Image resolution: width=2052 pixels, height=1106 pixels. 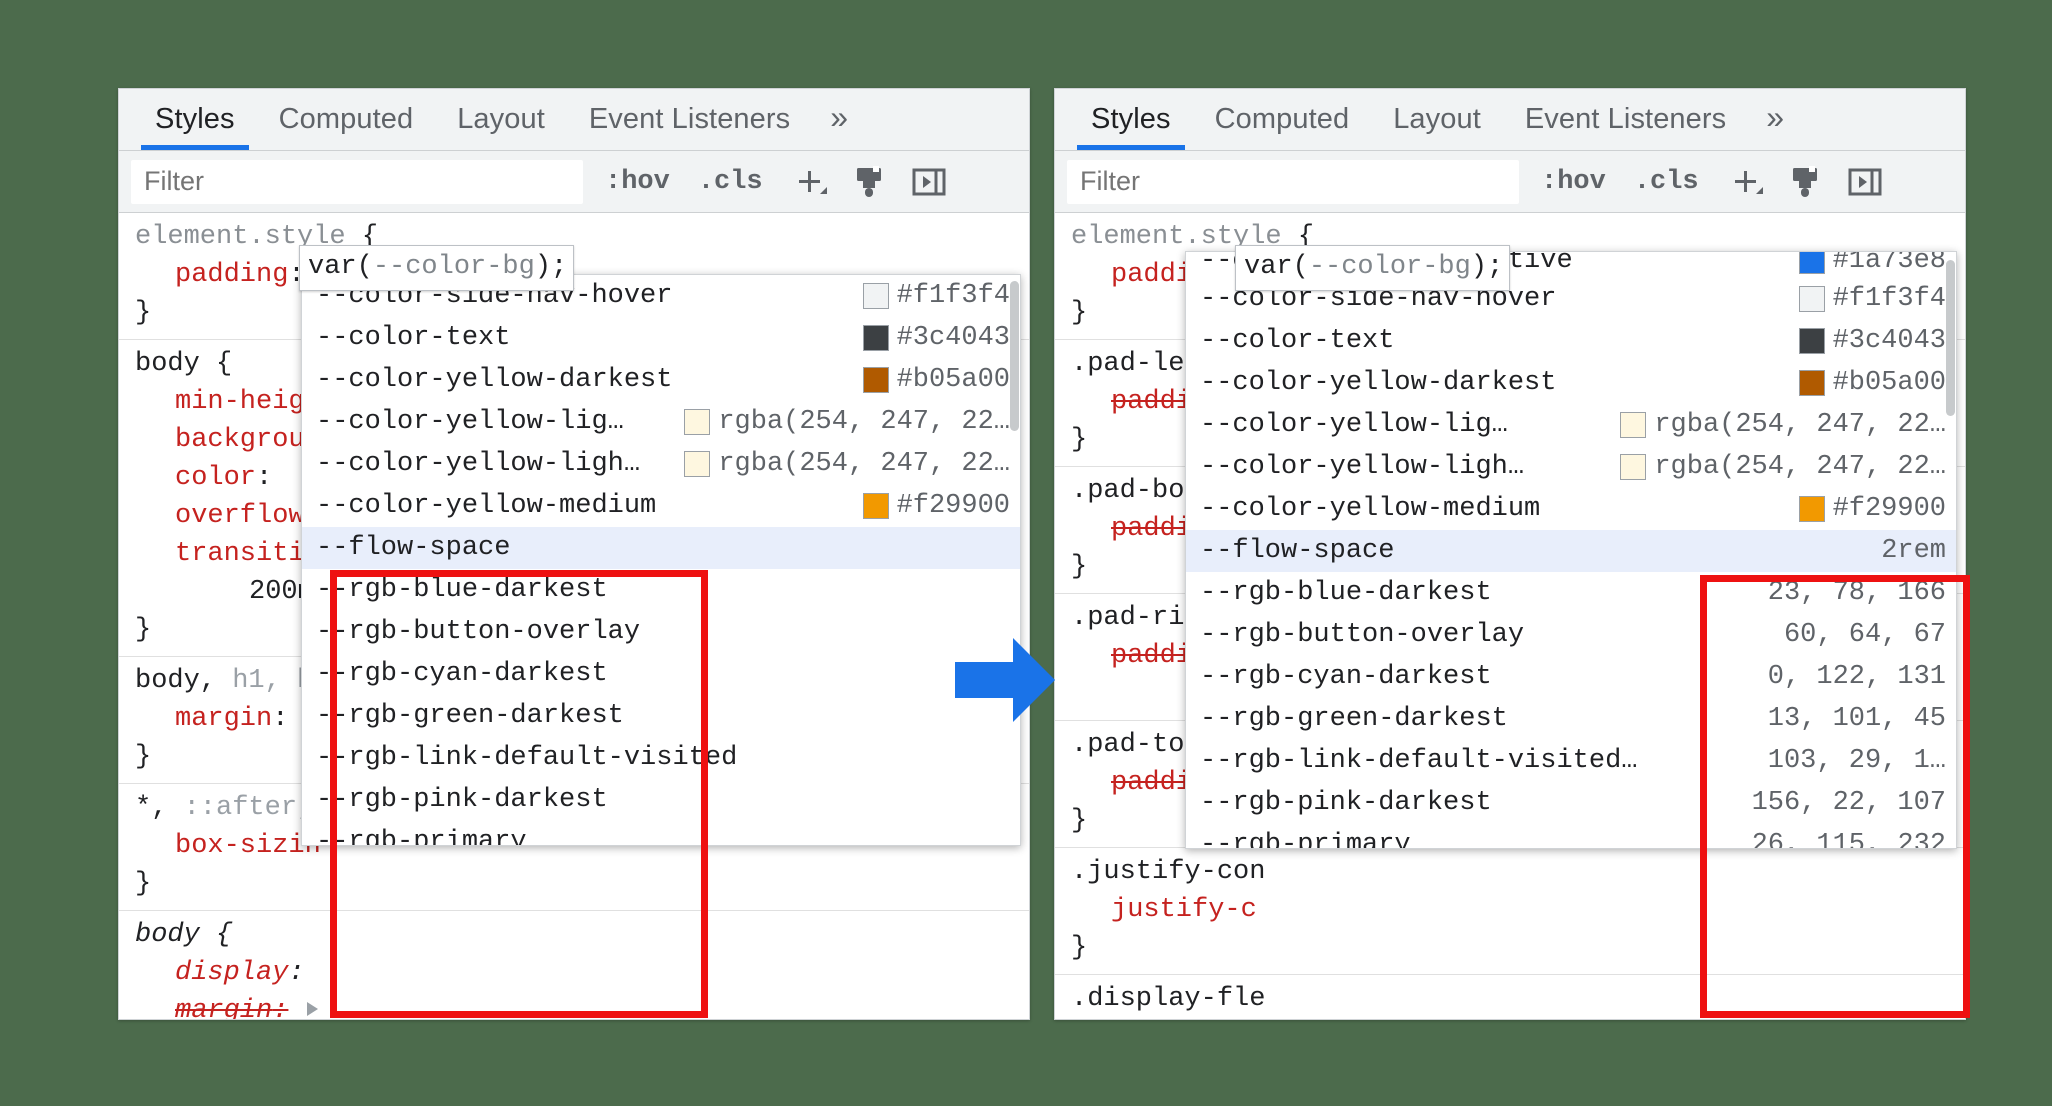 What do you see at coordinates (195, 119) in the screenshot?
I see `tab-styles-left: Styles` at bounding box center [195, 119].